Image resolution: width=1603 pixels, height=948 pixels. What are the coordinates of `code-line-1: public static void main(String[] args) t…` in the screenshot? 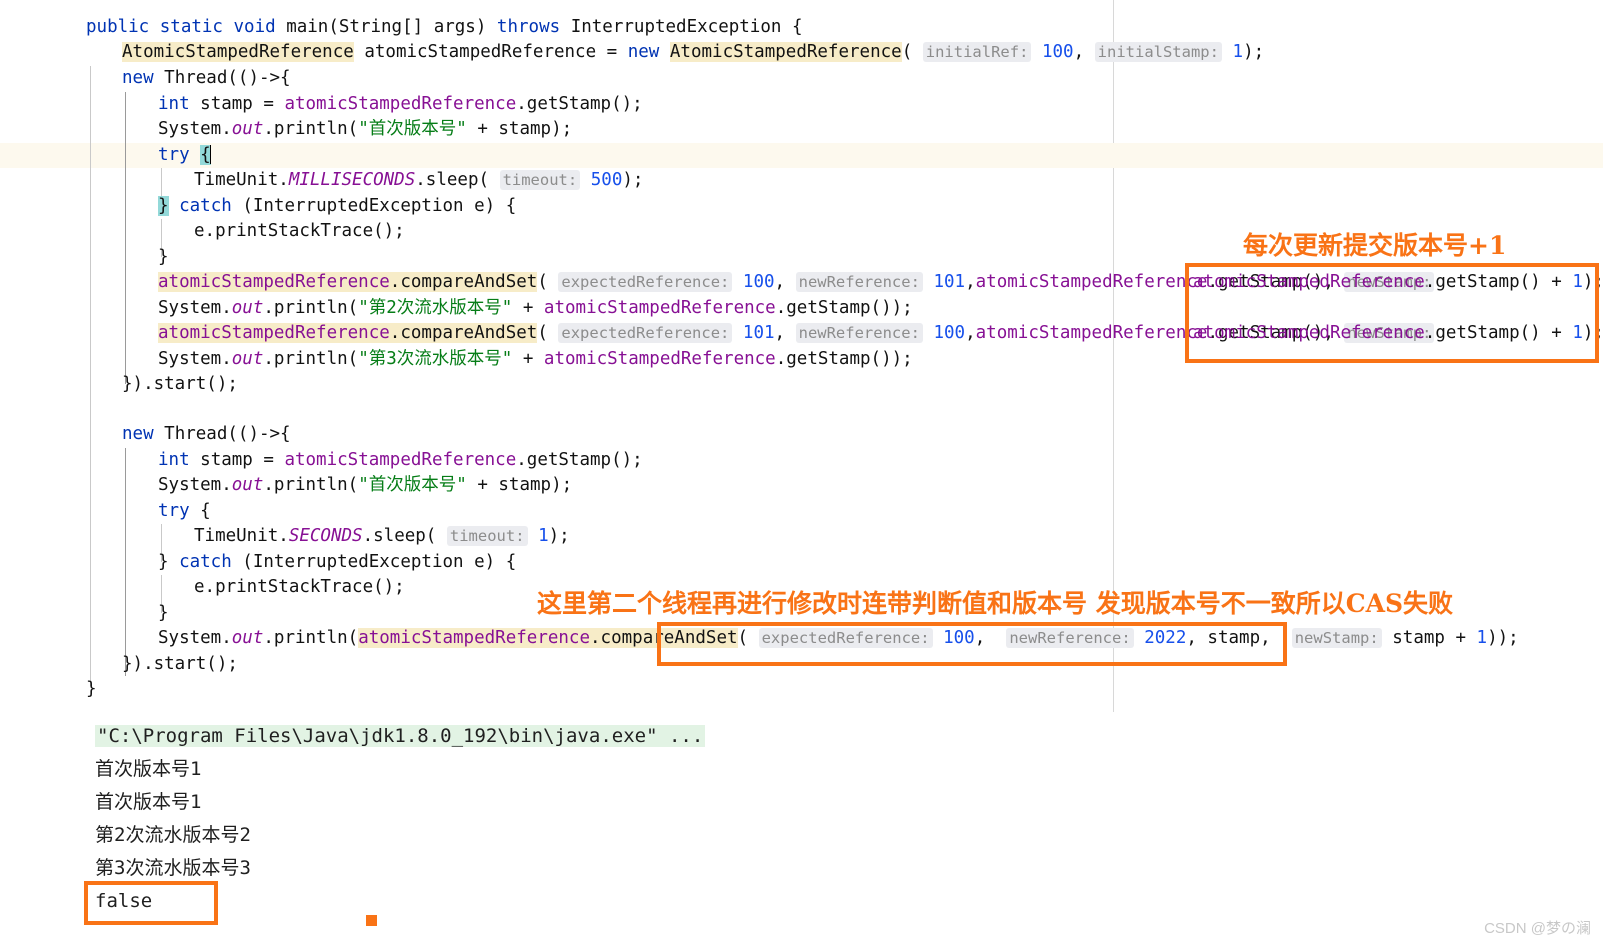 It's located at (444, 27).